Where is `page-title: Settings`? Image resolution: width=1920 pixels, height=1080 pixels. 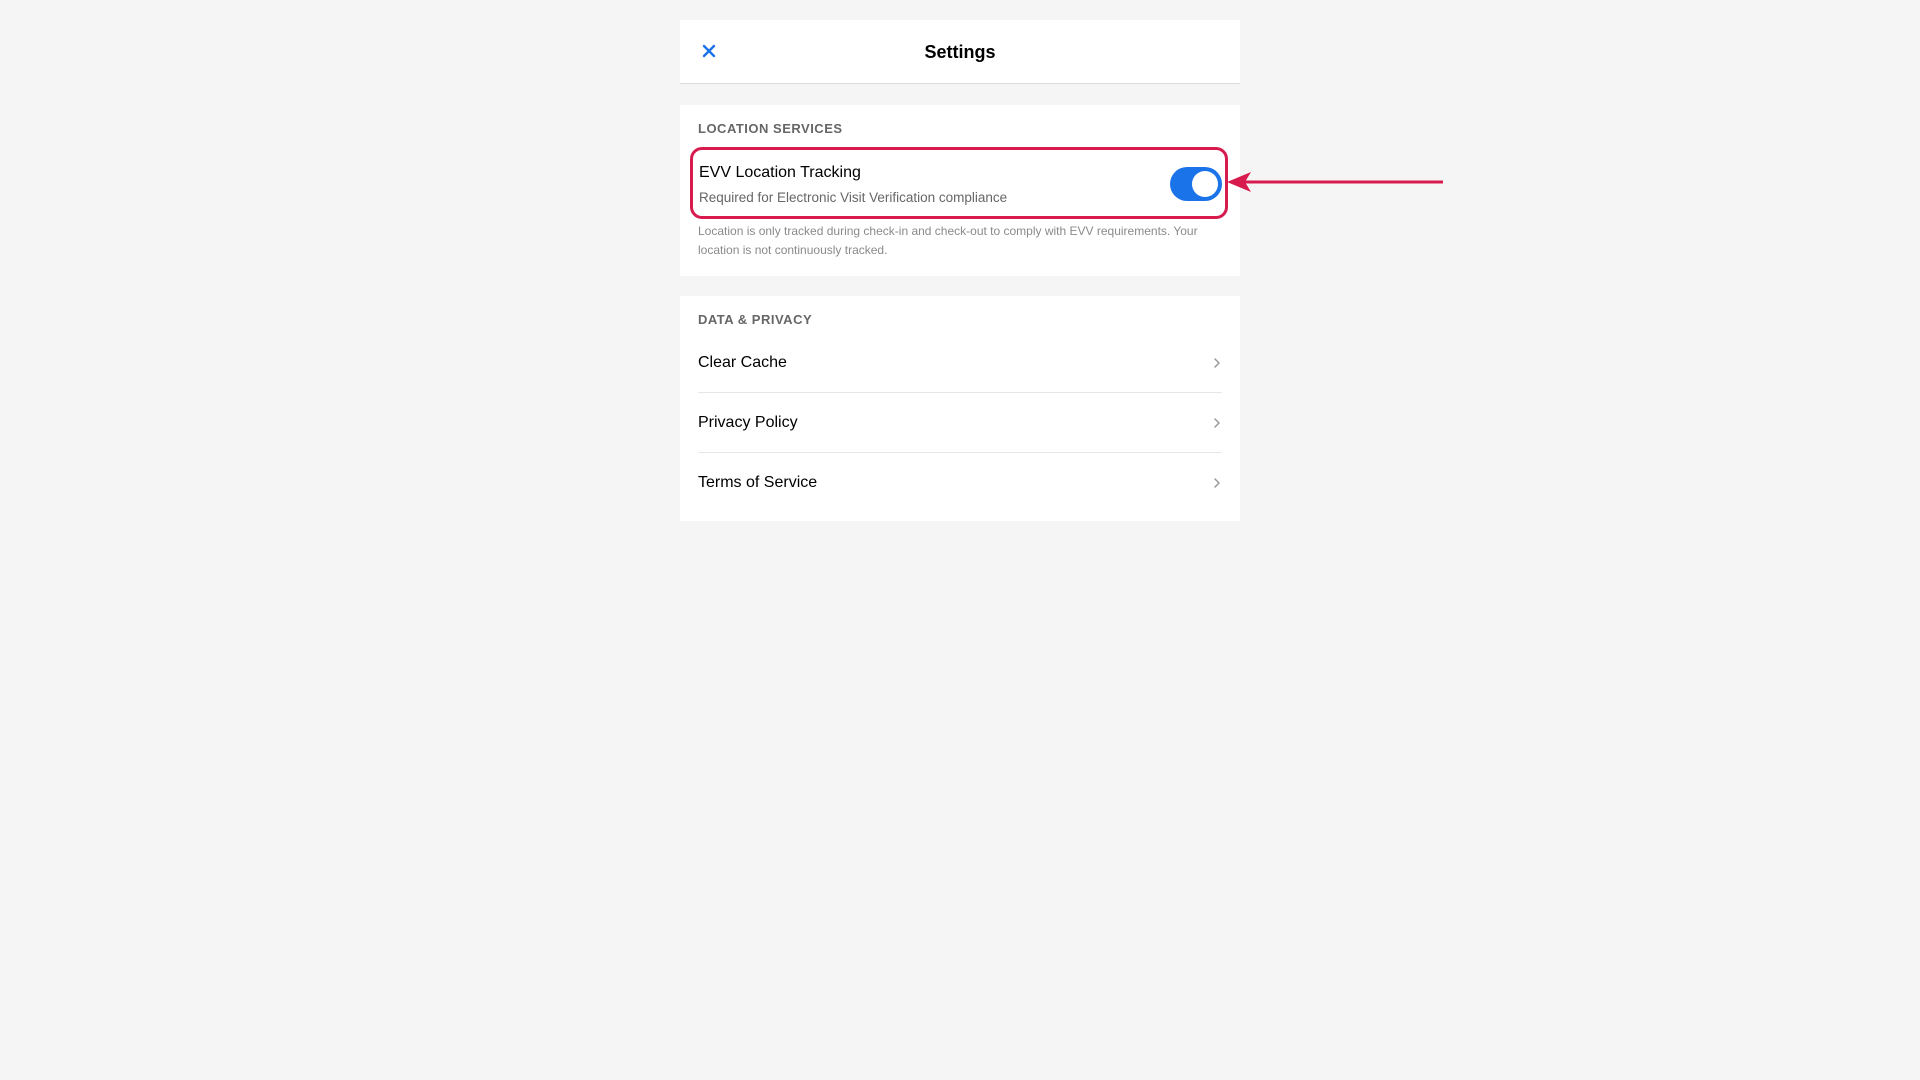 page-title: Settings is located at coordinates (960, 52).